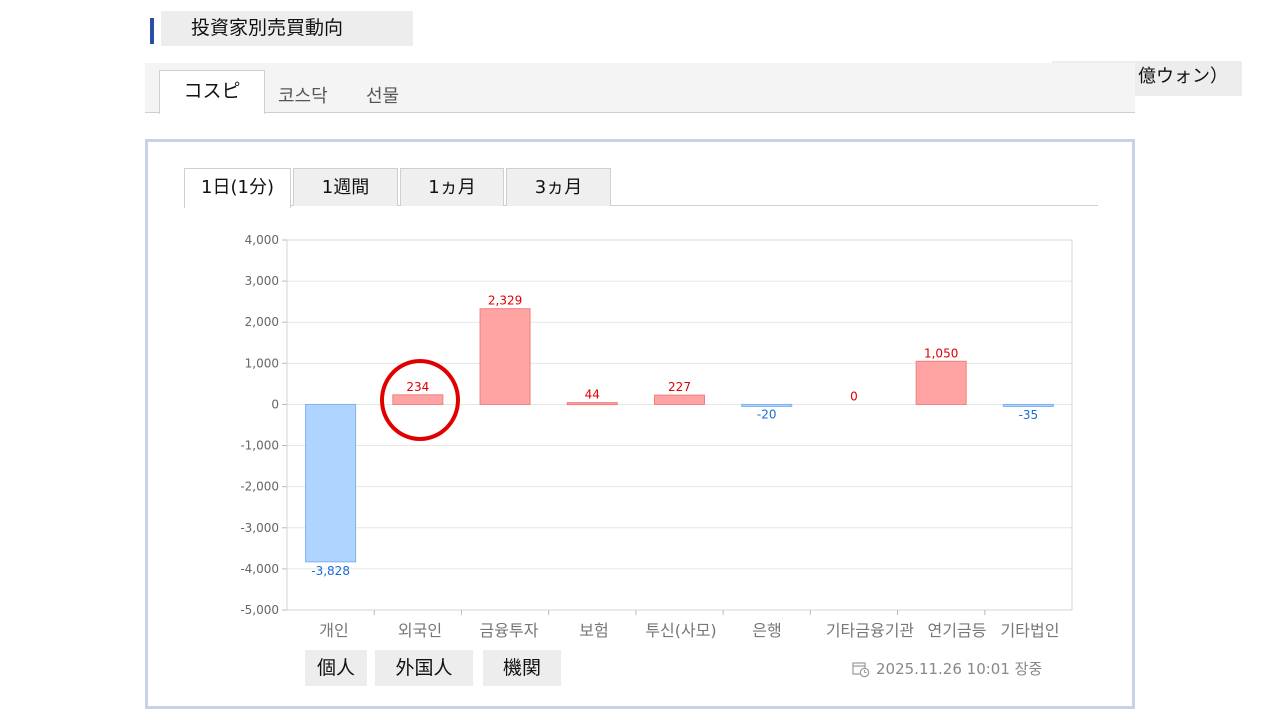 Image resolution: width=1280 pixels, height=720 pixels. Describe the element at coordinates (275, 404) in the screenshot. I see `y-tick-label: 0` at that location.